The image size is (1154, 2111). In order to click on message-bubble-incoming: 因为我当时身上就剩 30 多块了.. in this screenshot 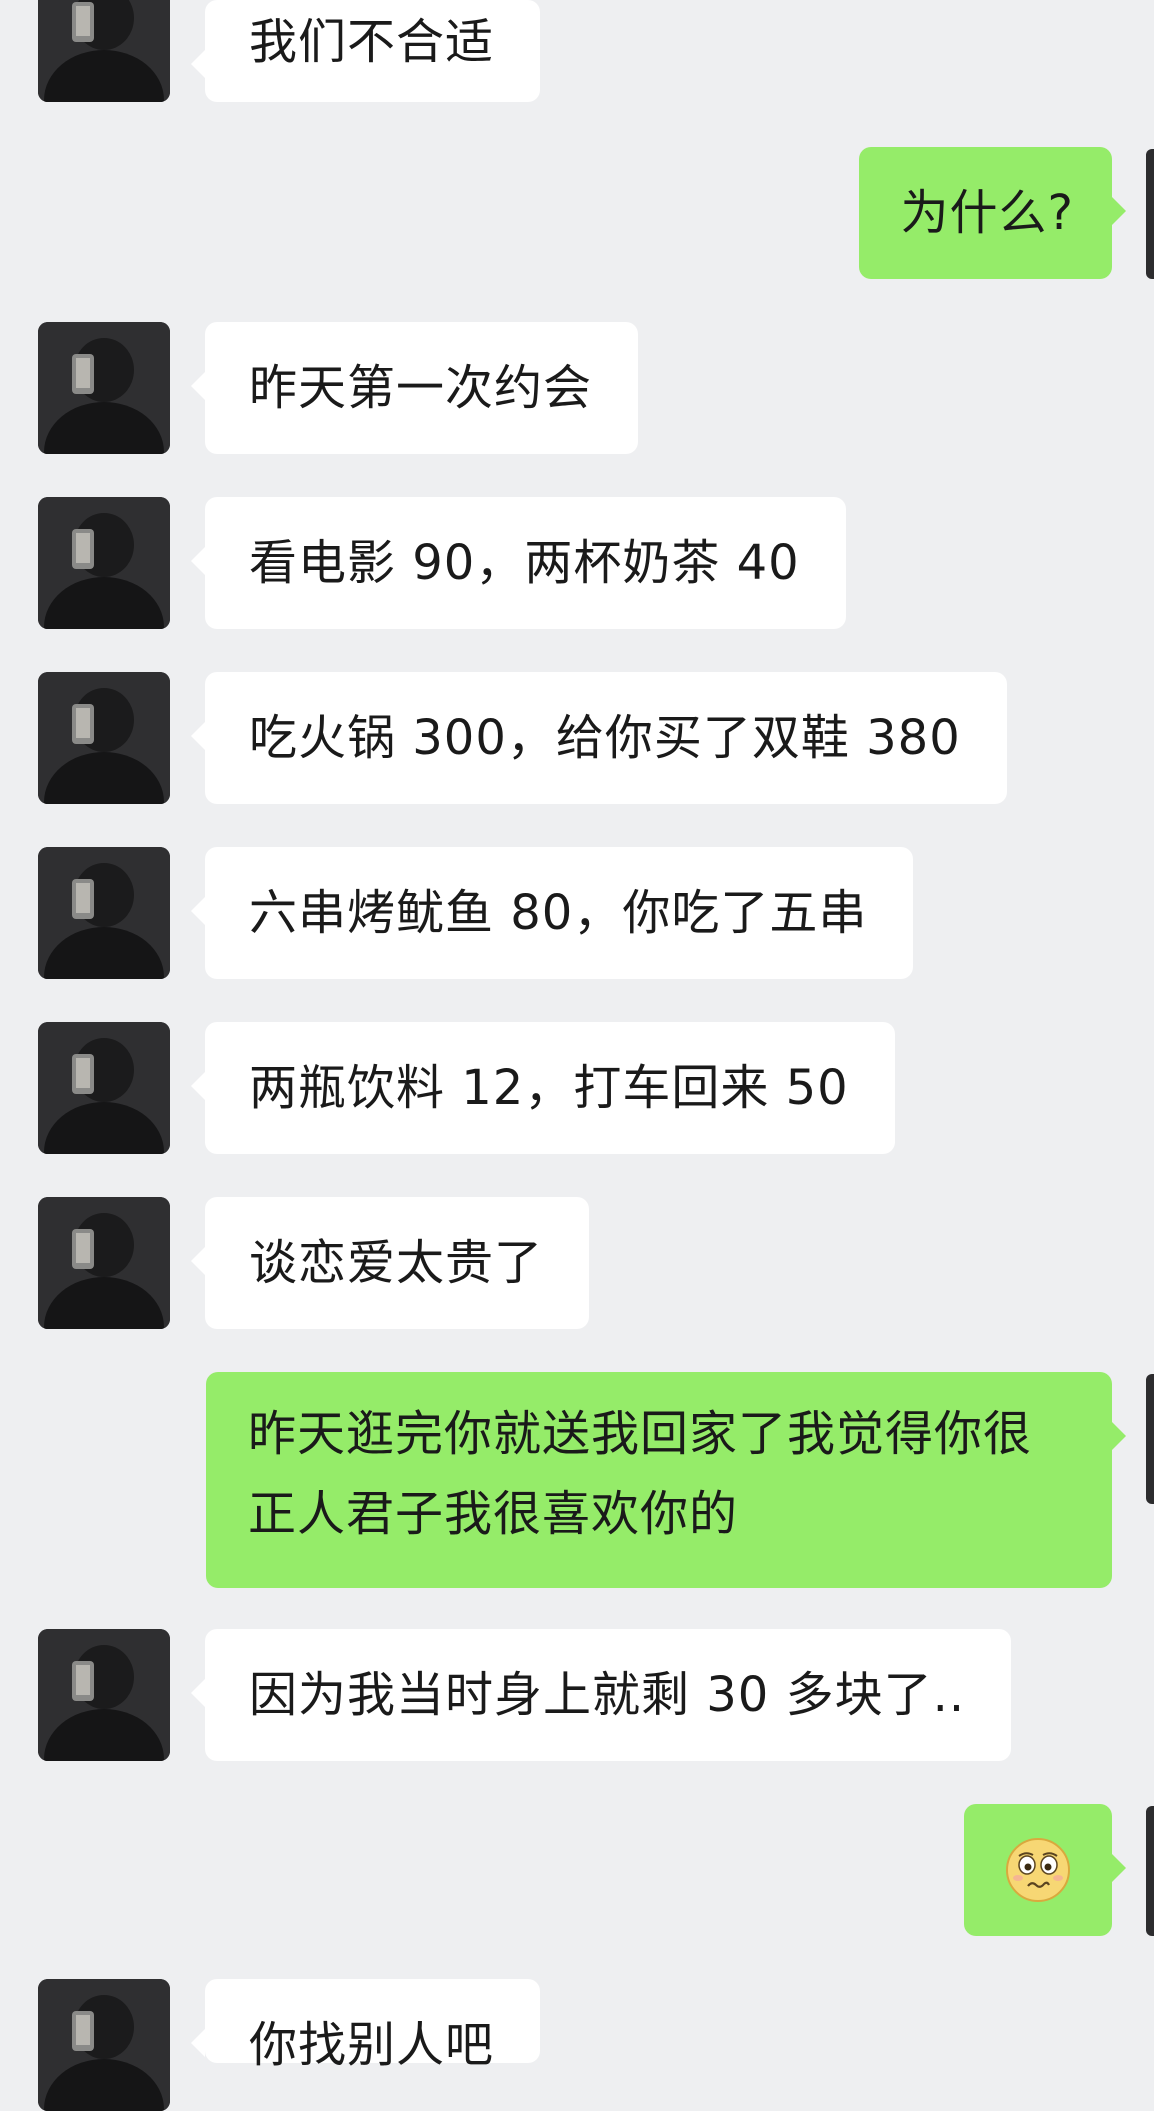, I will do `click(601, 1695)`.